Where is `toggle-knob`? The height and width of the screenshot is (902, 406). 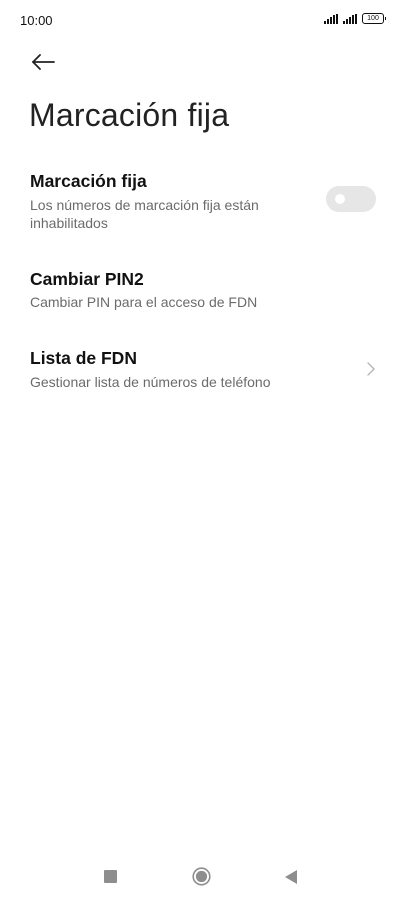 toggle-knob is located at coordinates (340, 199).